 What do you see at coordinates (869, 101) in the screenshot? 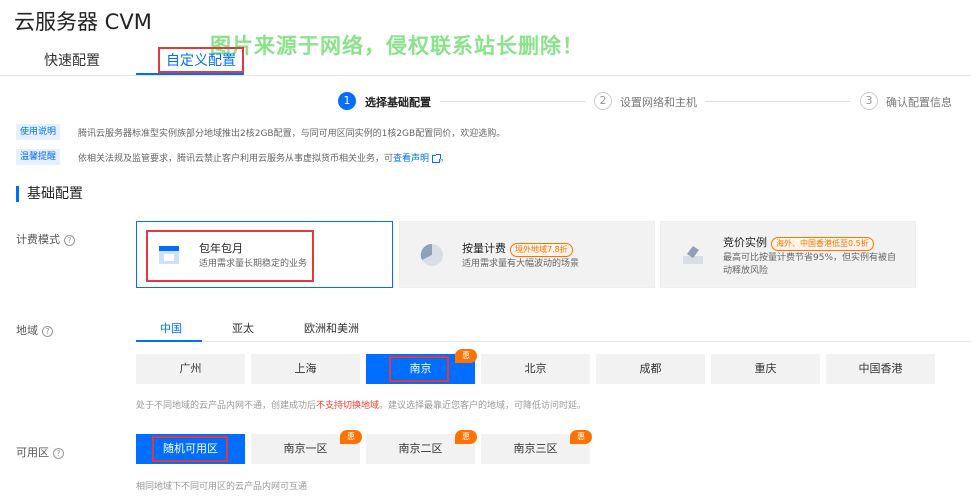
I see `step-3-number: 3` at bounding box center [869, 101].